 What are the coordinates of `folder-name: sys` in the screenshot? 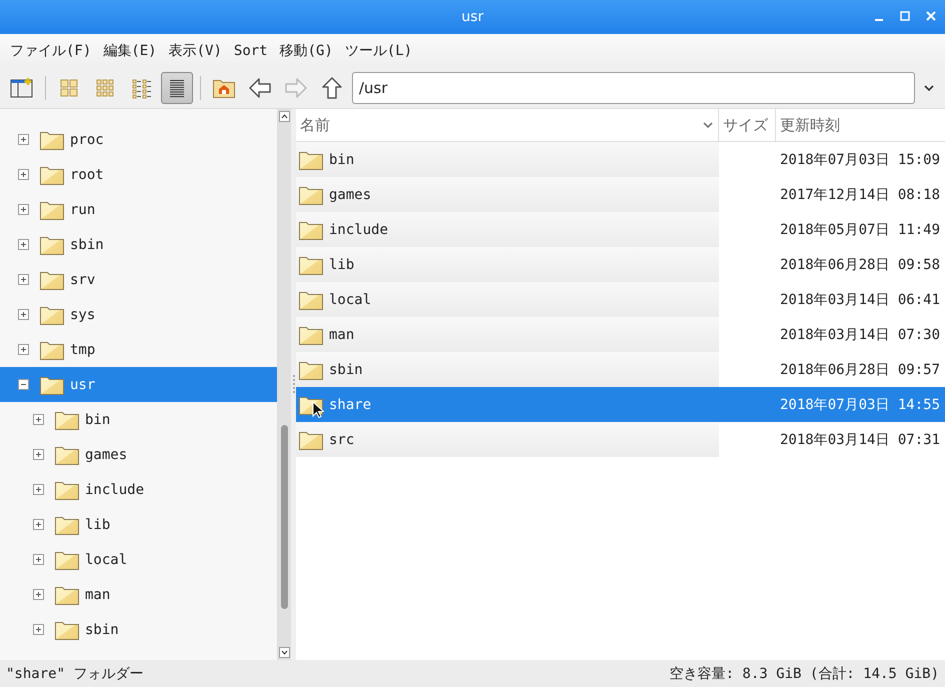 It's located at (83, 314).